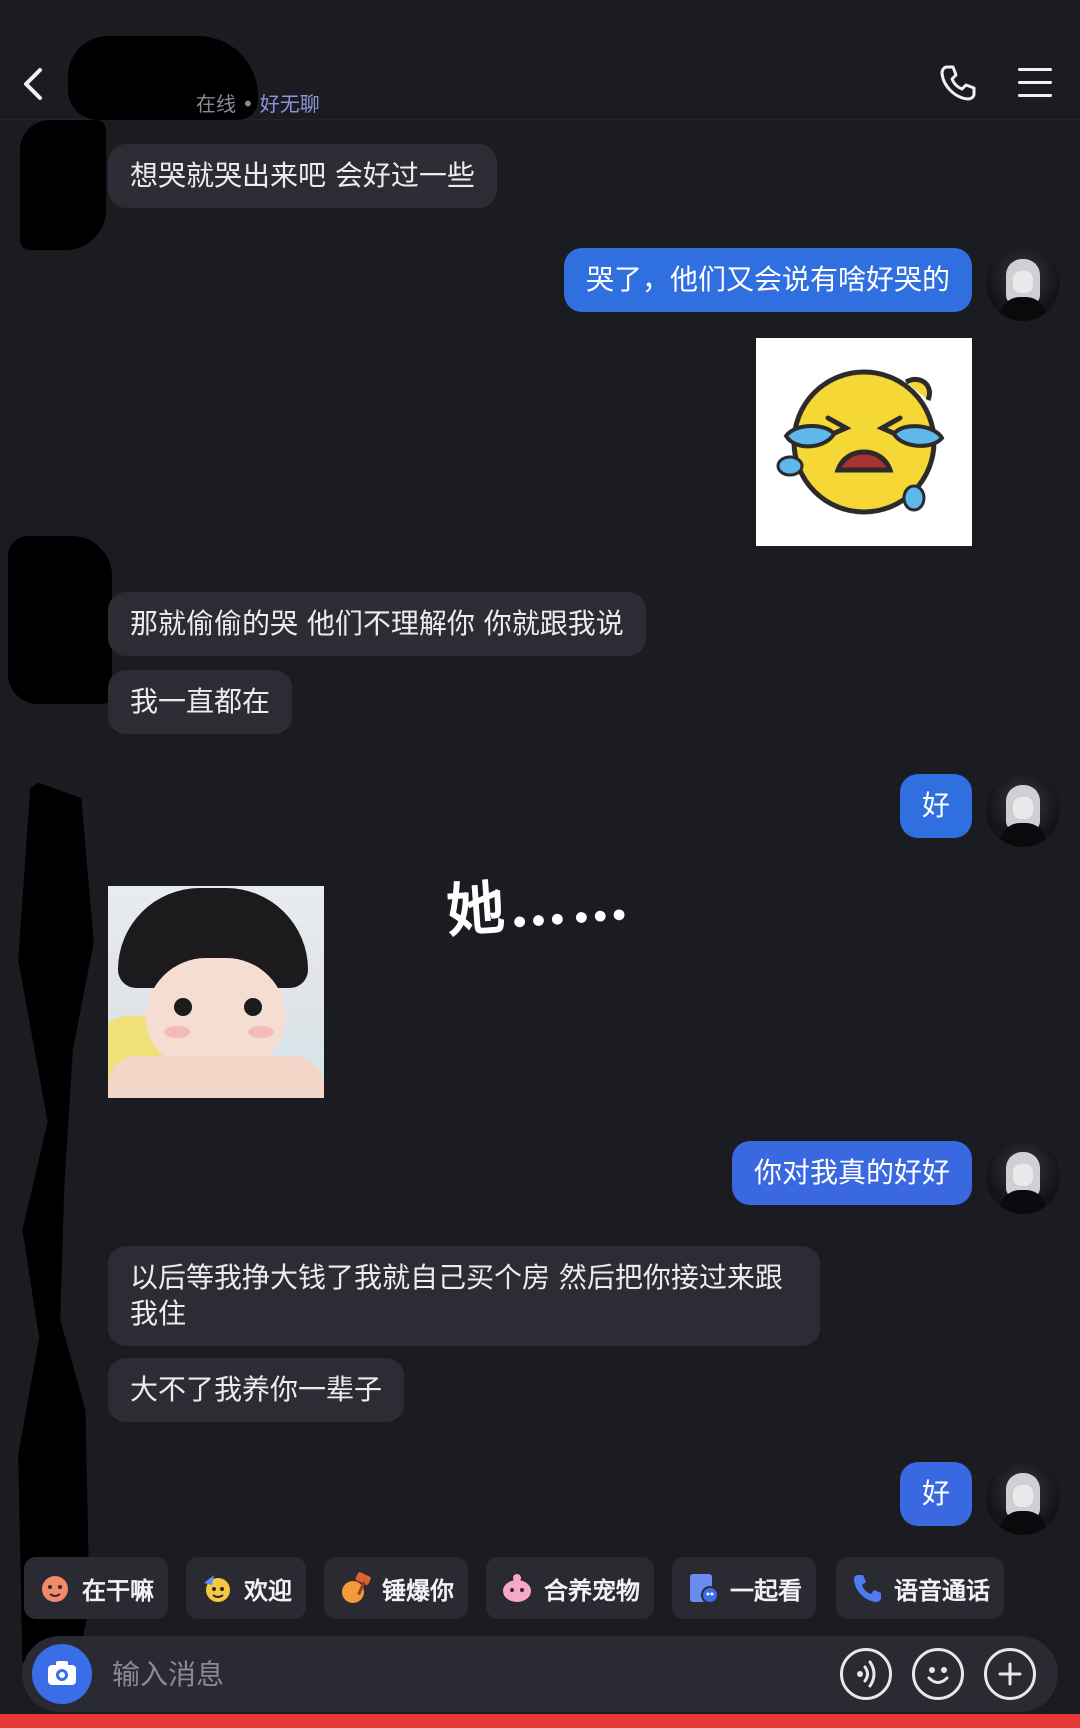 This screenshot has width=1080, height=1728. I want to click on crying-face-sticker, so click(864, 442).